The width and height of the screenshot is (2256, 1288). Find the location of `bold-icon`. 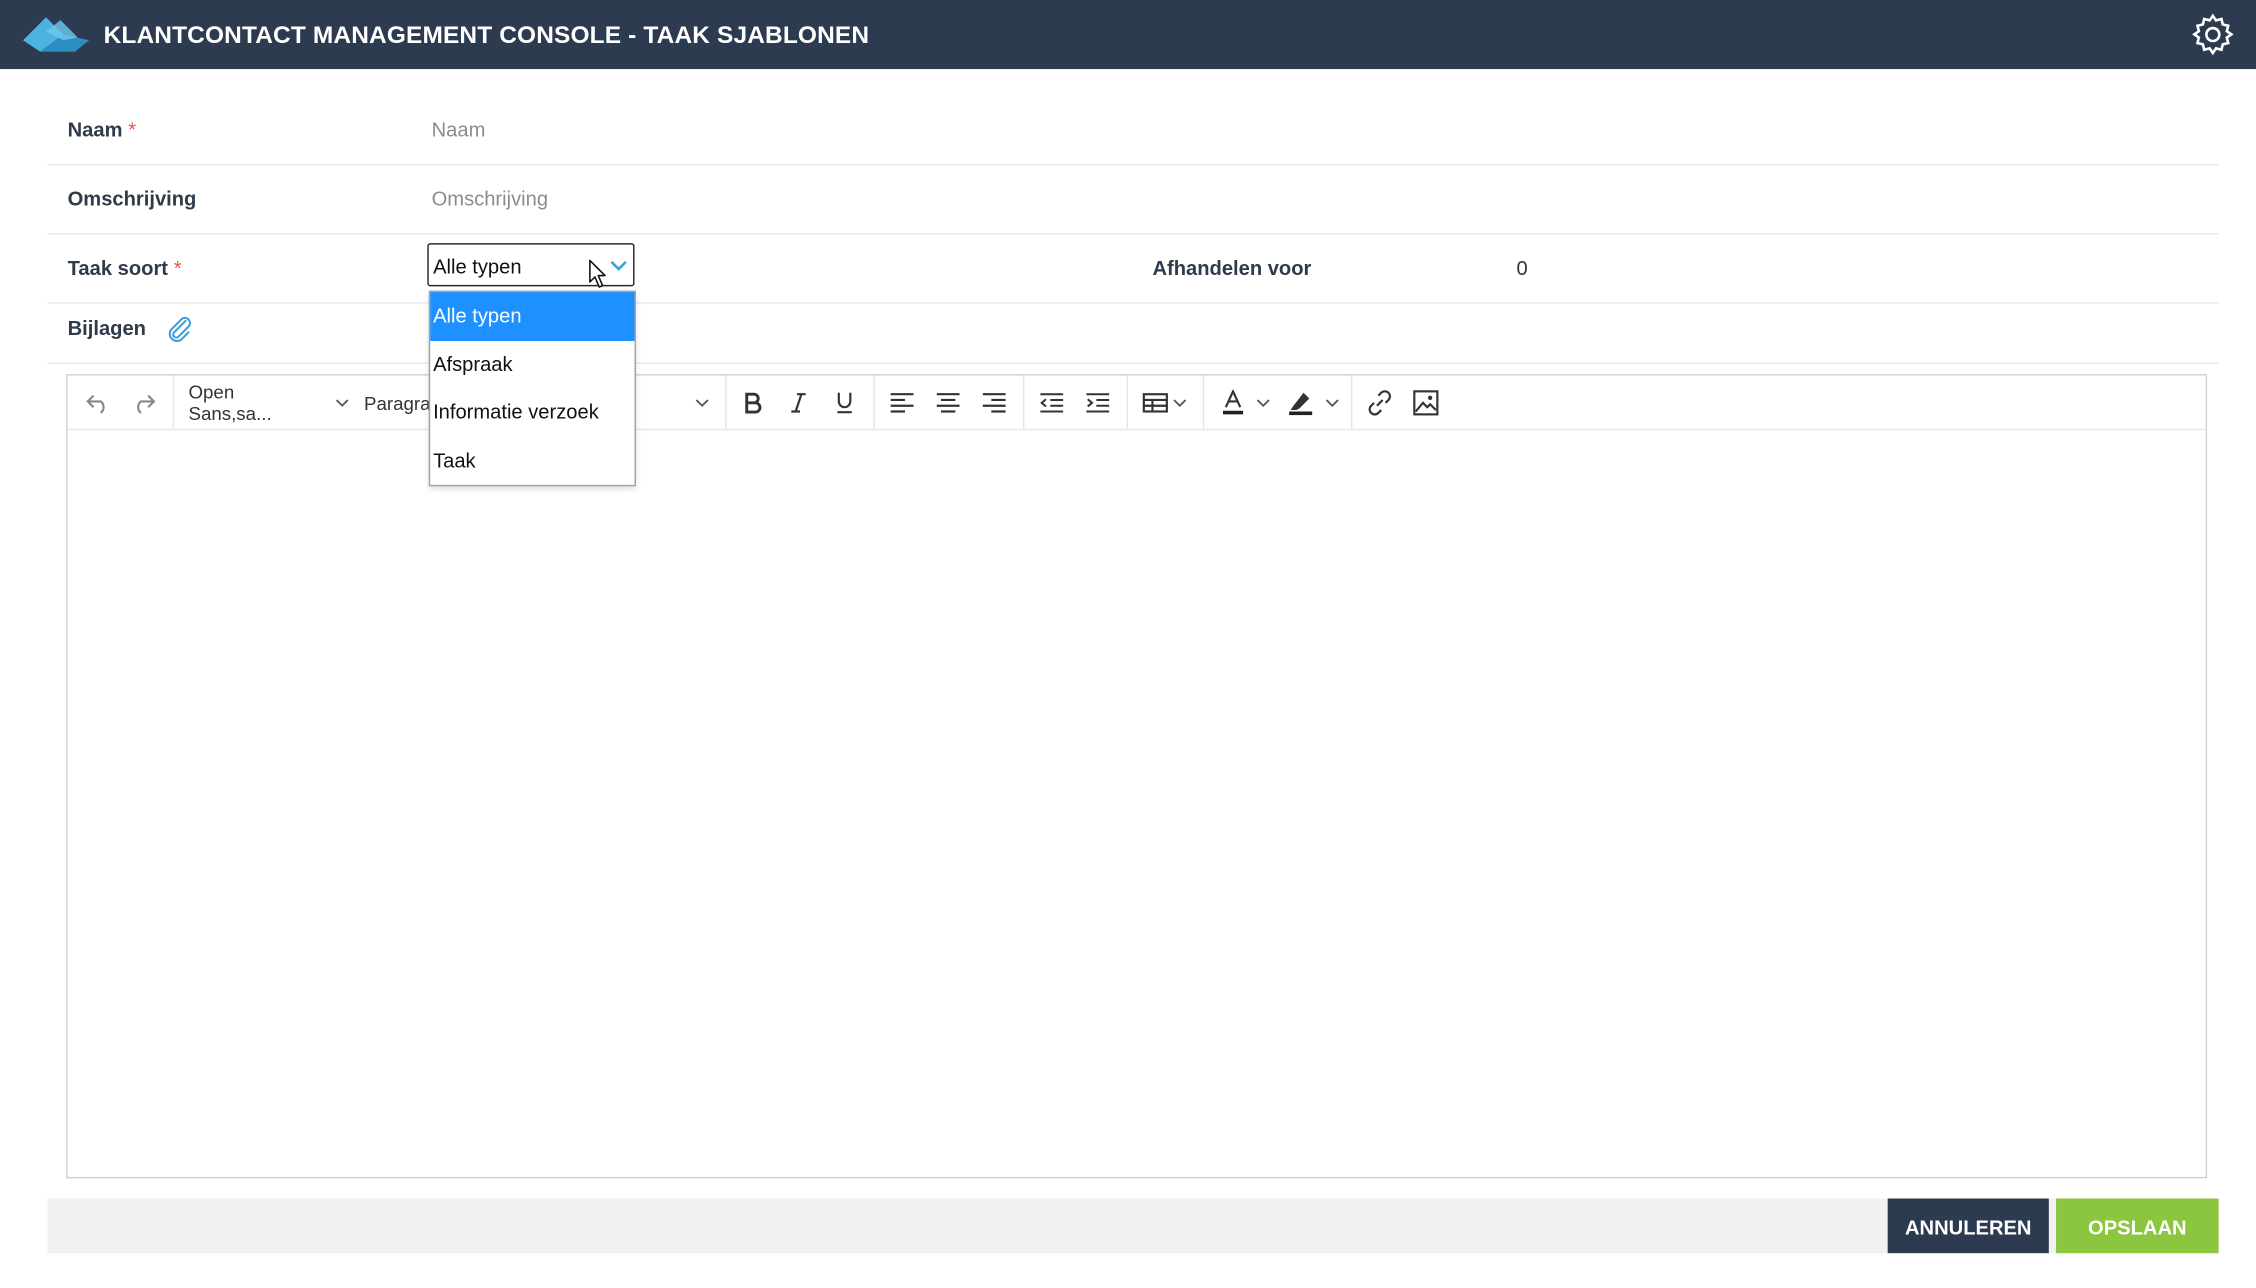

bold-icon is located at coordinates (753, 403).